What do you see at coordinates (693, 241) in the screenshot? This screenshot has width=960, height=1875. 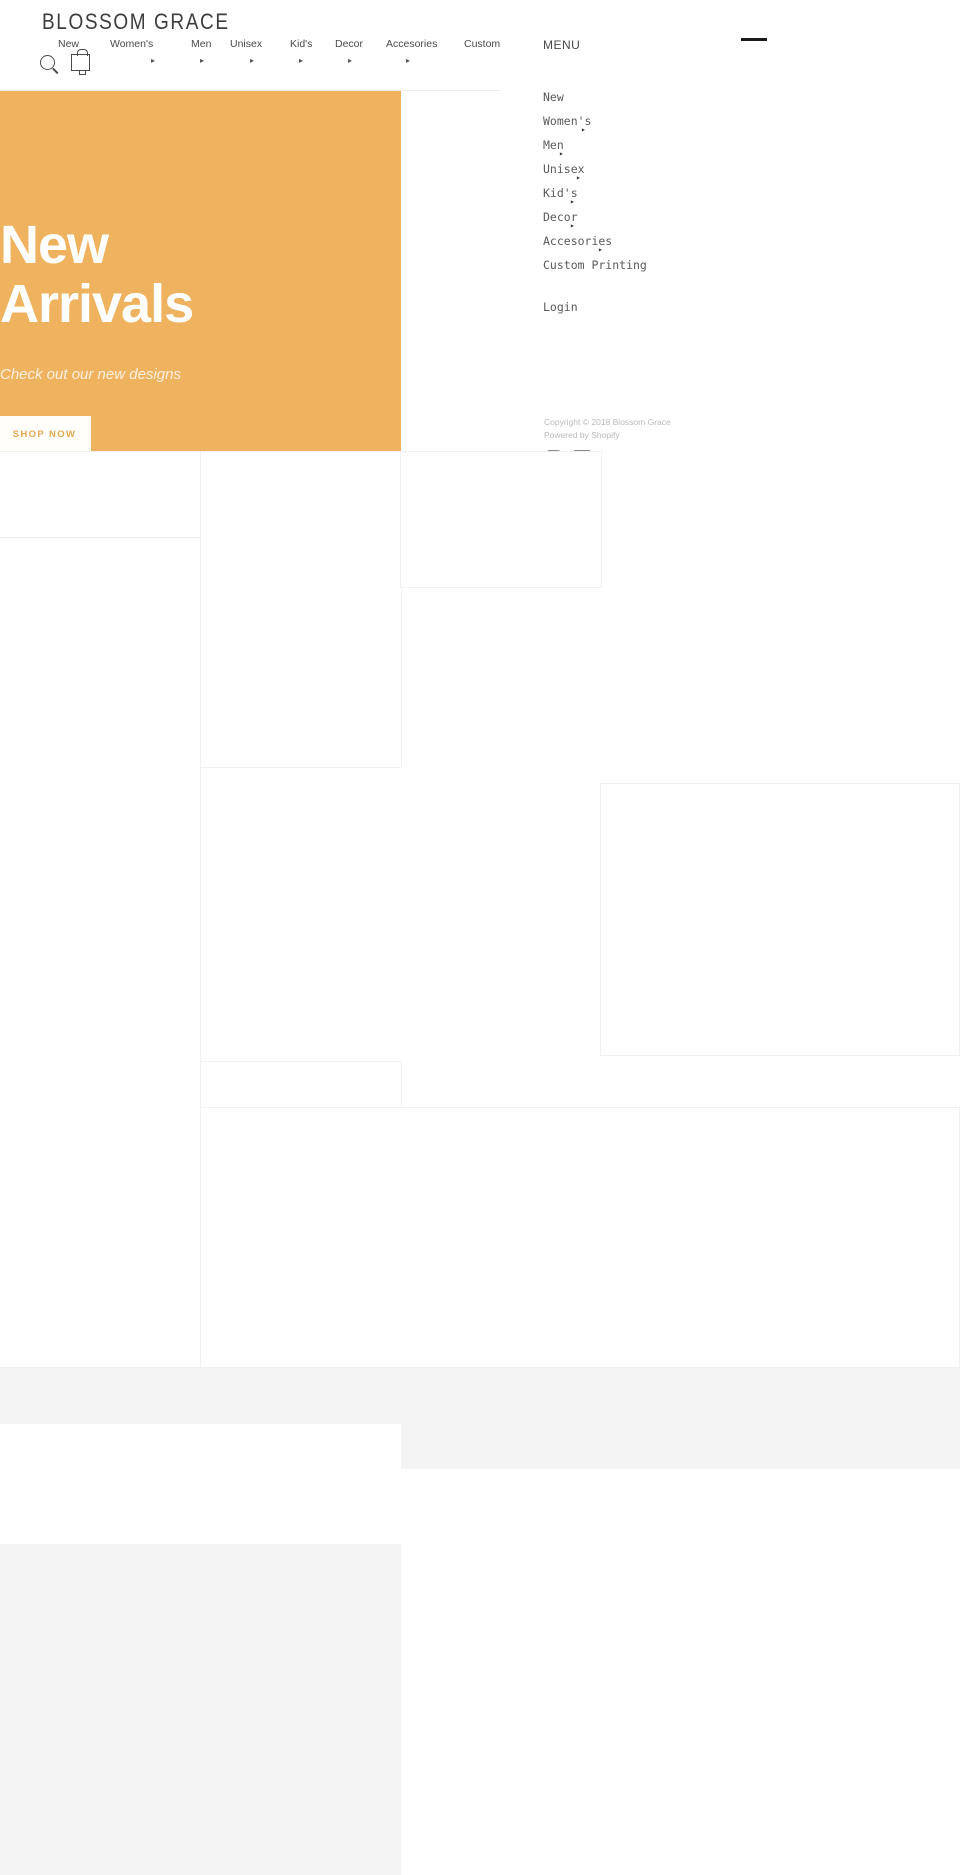 I see `menu-item-accesories: Accesories ▸` at bounding box center [693, 241].